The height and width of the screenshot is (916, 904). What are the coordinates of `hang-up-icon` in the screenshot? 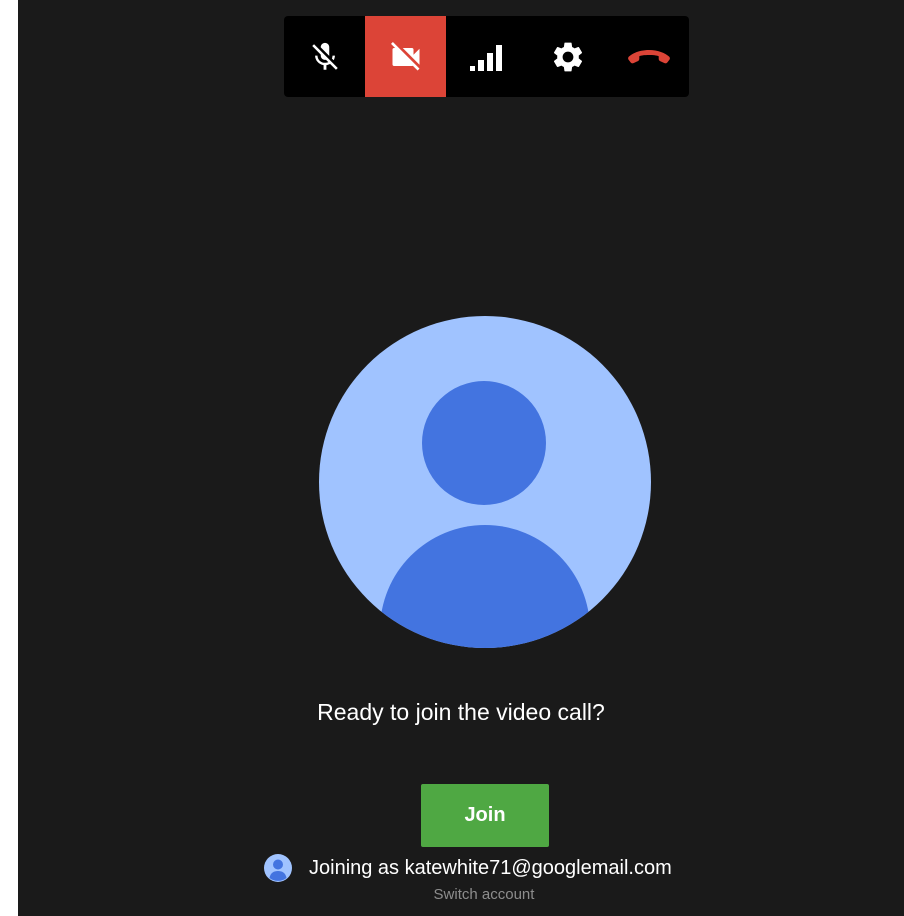 It's located at (648, 56).